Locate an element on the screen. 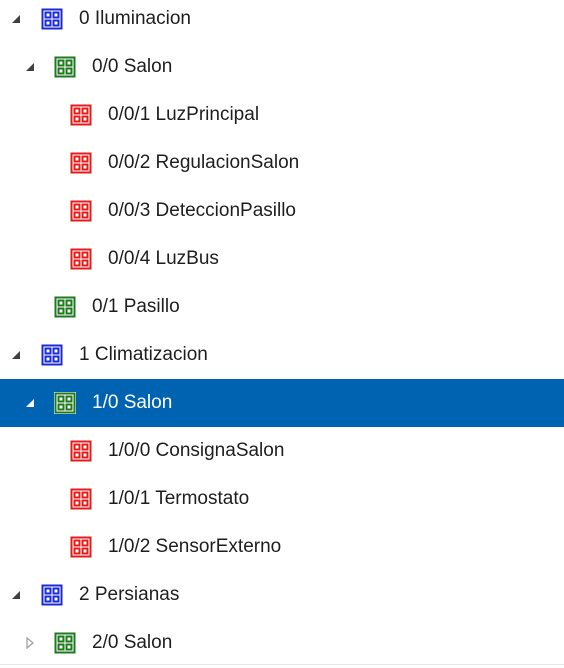 The height and width of the screenshot is (668, 564). tree-item-label: 0/0/4 LuzBus is located at coordinates (163, 258).